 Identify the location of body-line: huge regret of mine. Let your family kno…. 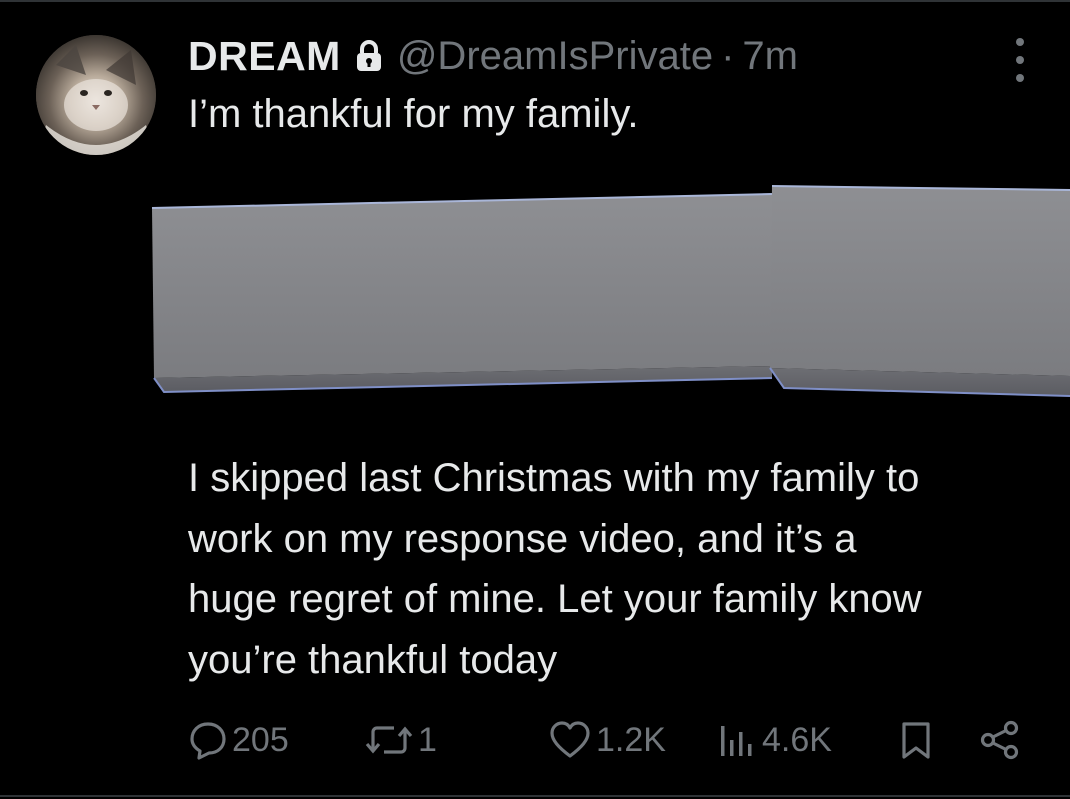
(555, 599).